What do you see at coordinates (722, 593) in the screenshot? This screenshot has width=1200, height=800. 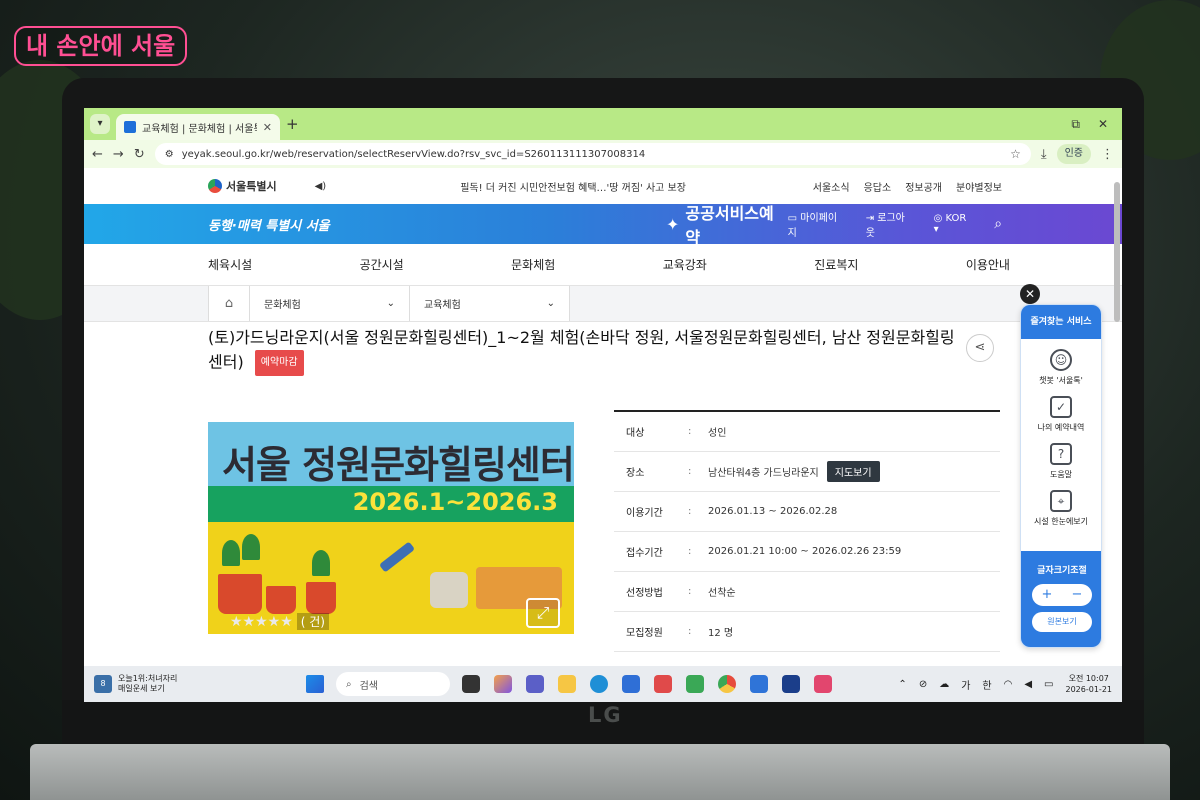 I see `info-value: 선착순` at bounding box center [722, 593].